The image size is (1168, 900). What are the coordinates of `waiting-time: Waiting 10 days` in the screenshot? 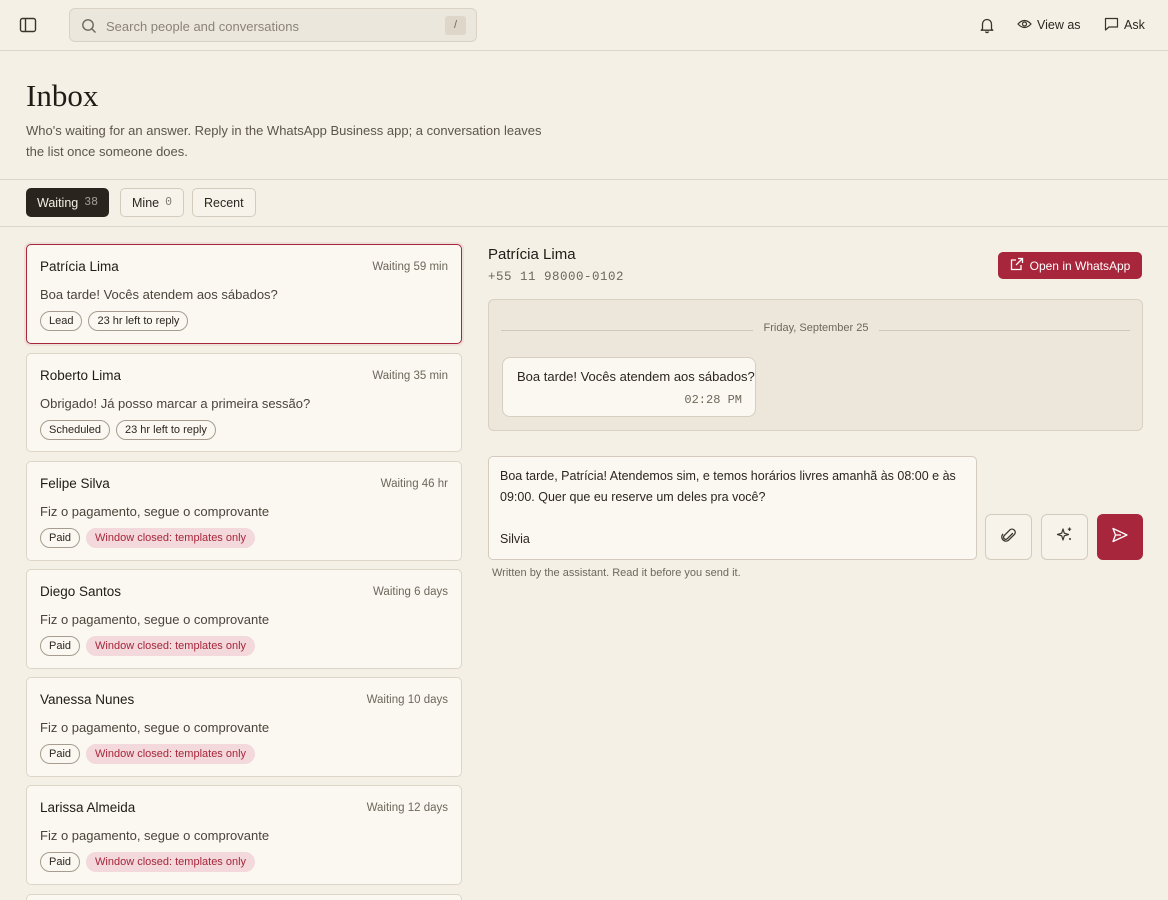 It's located at (407, 700).